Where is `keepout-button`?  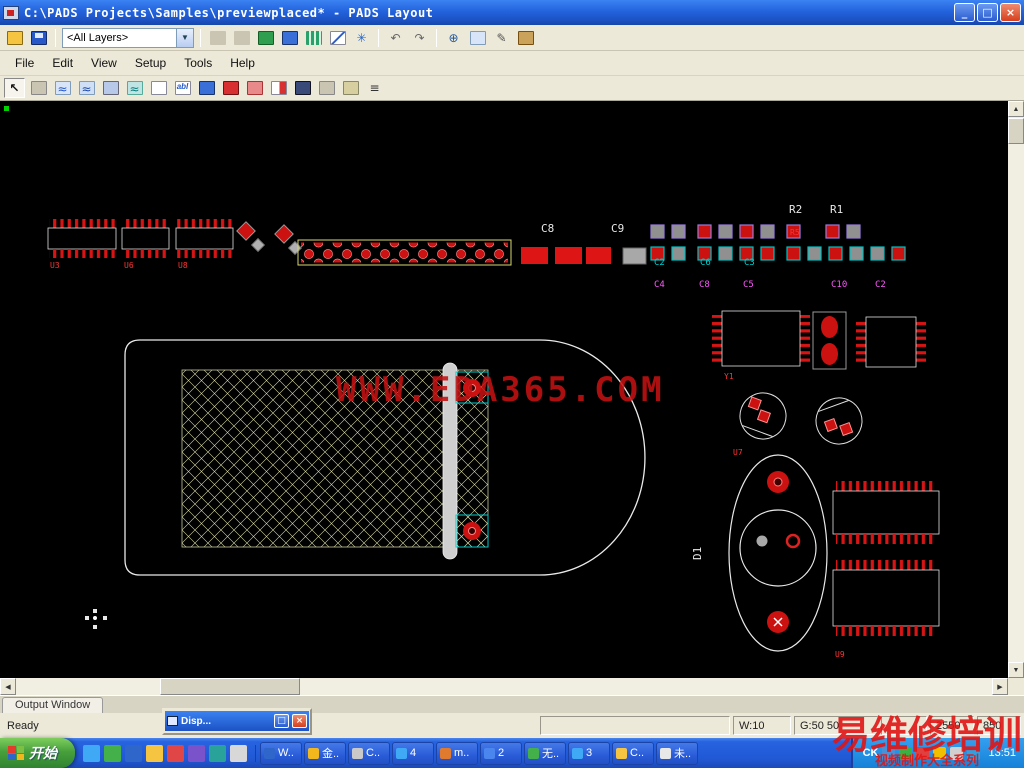 keepout-button is located at coordinates (230, 88).